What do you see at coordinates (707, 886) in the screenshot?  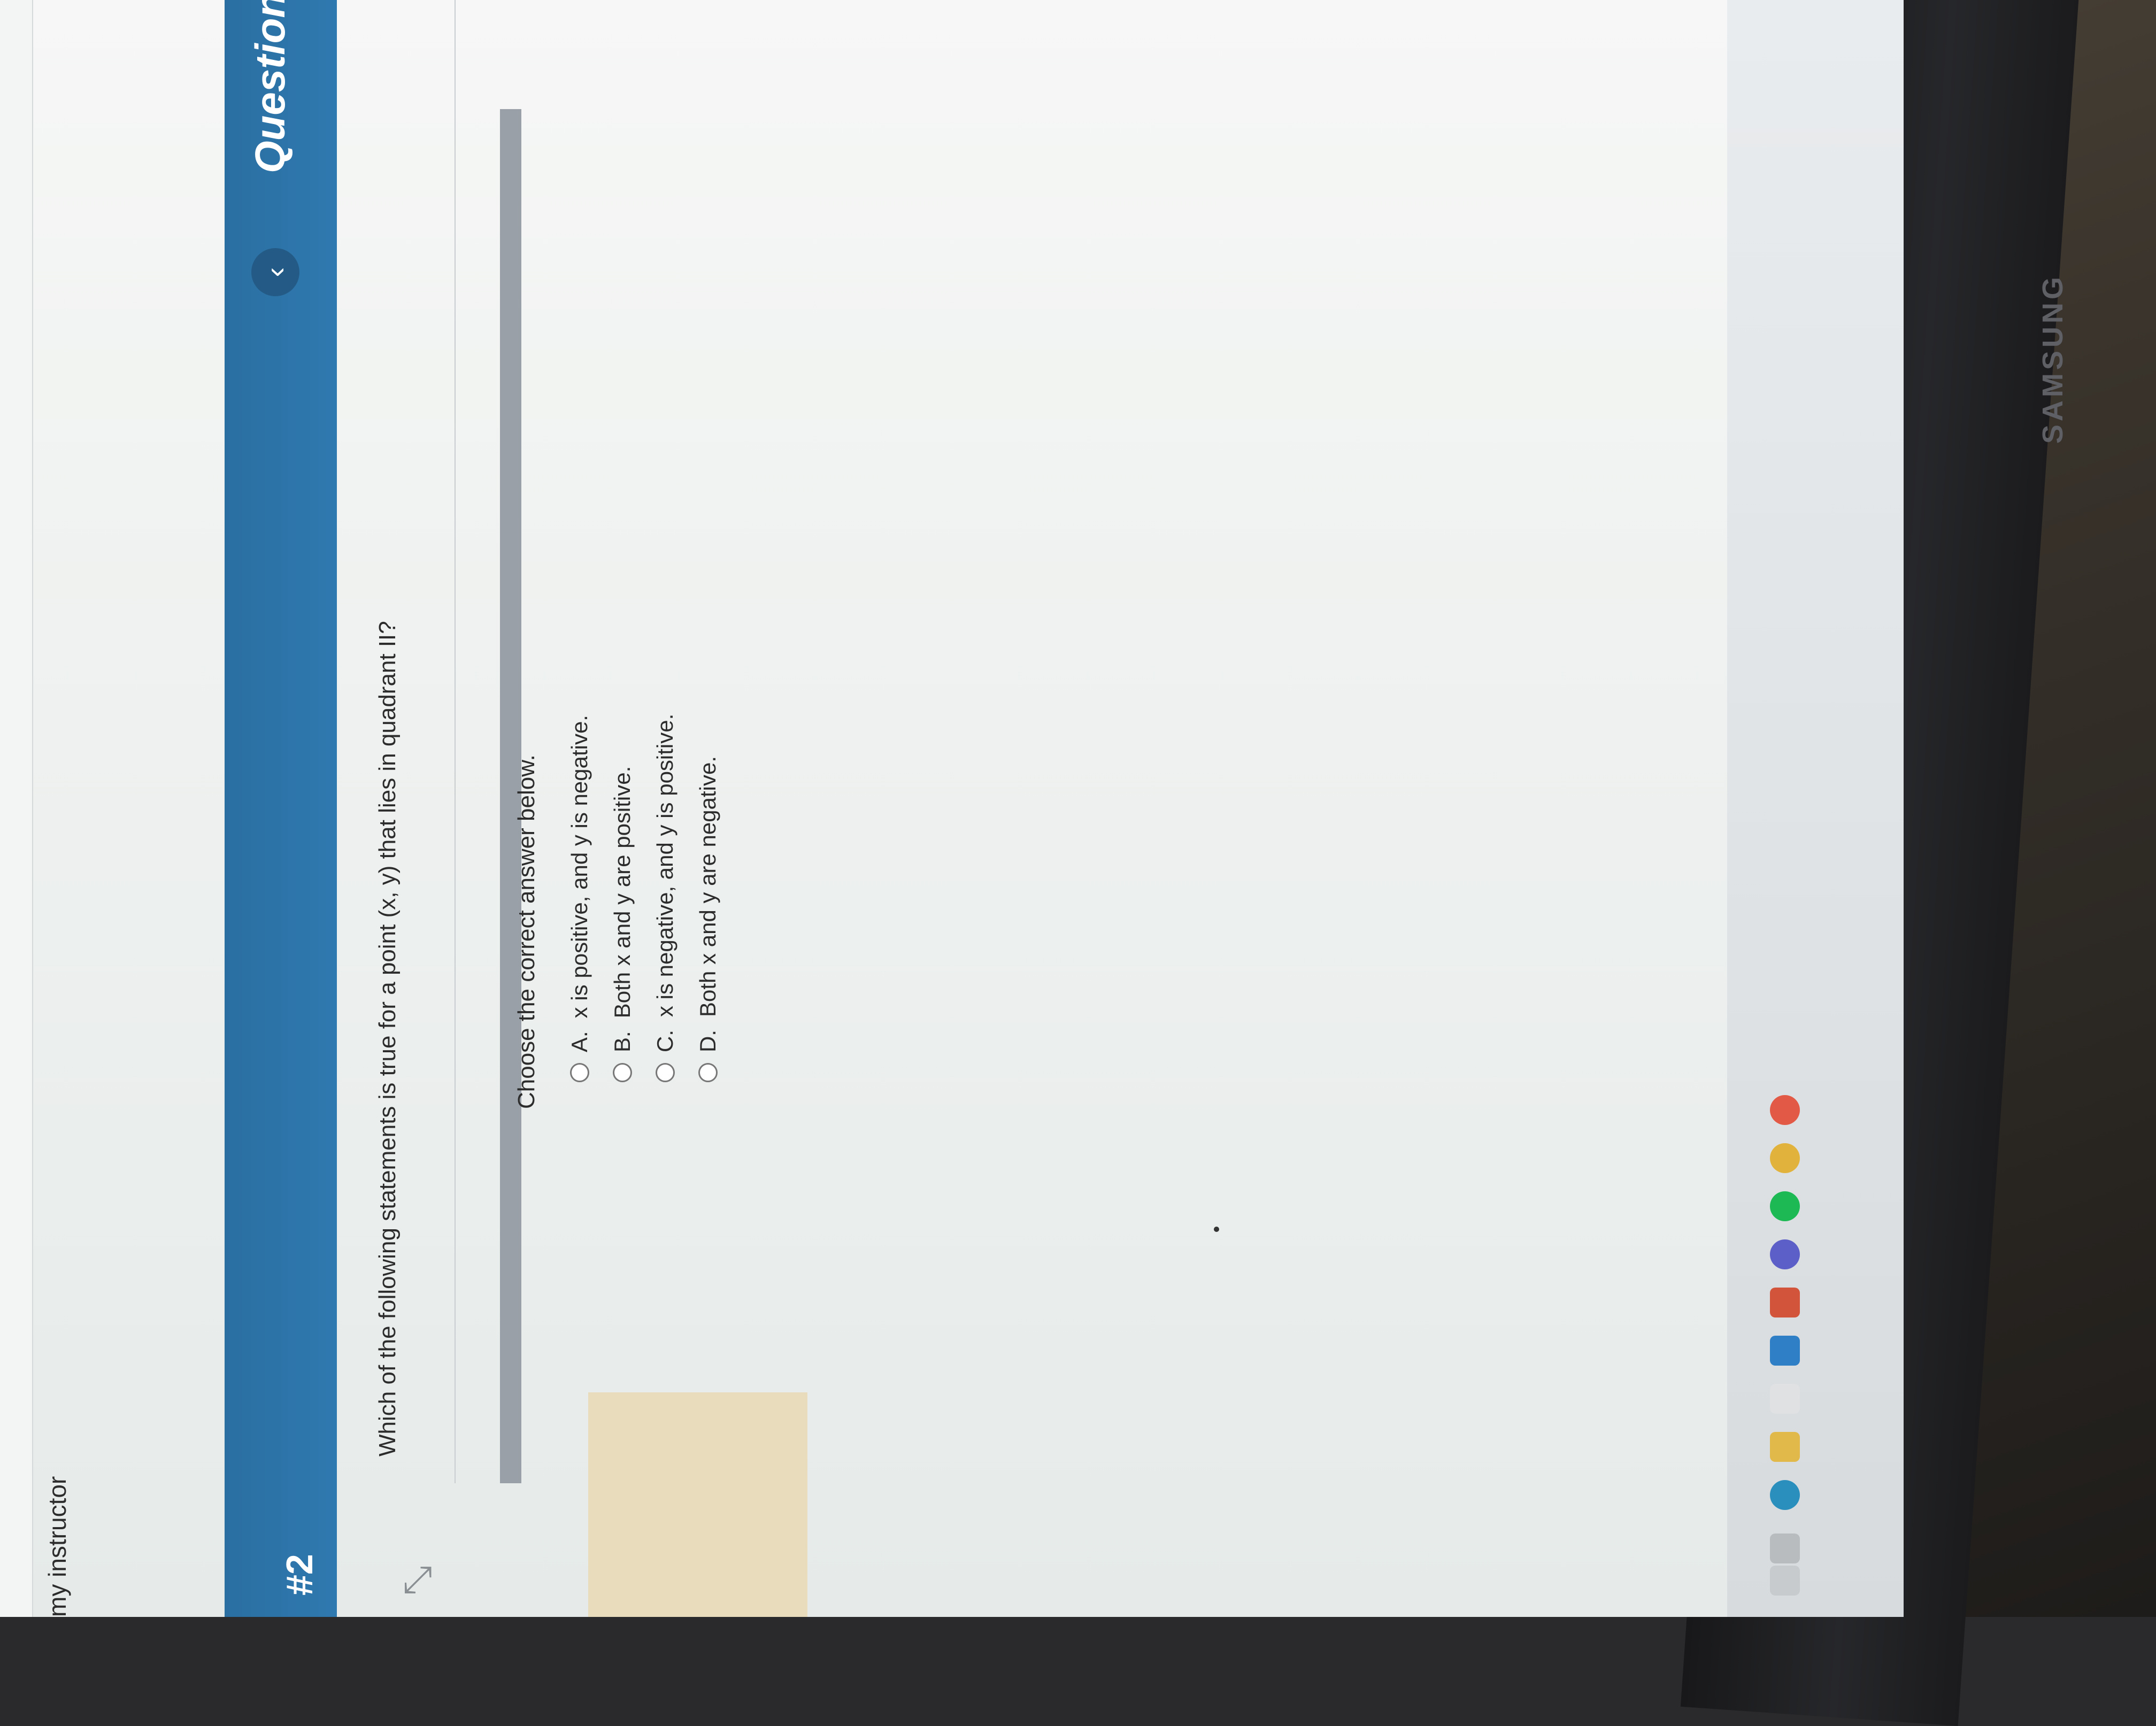 I see `choice-text: Both x and y are negative.` at bounding box center [707, 886].